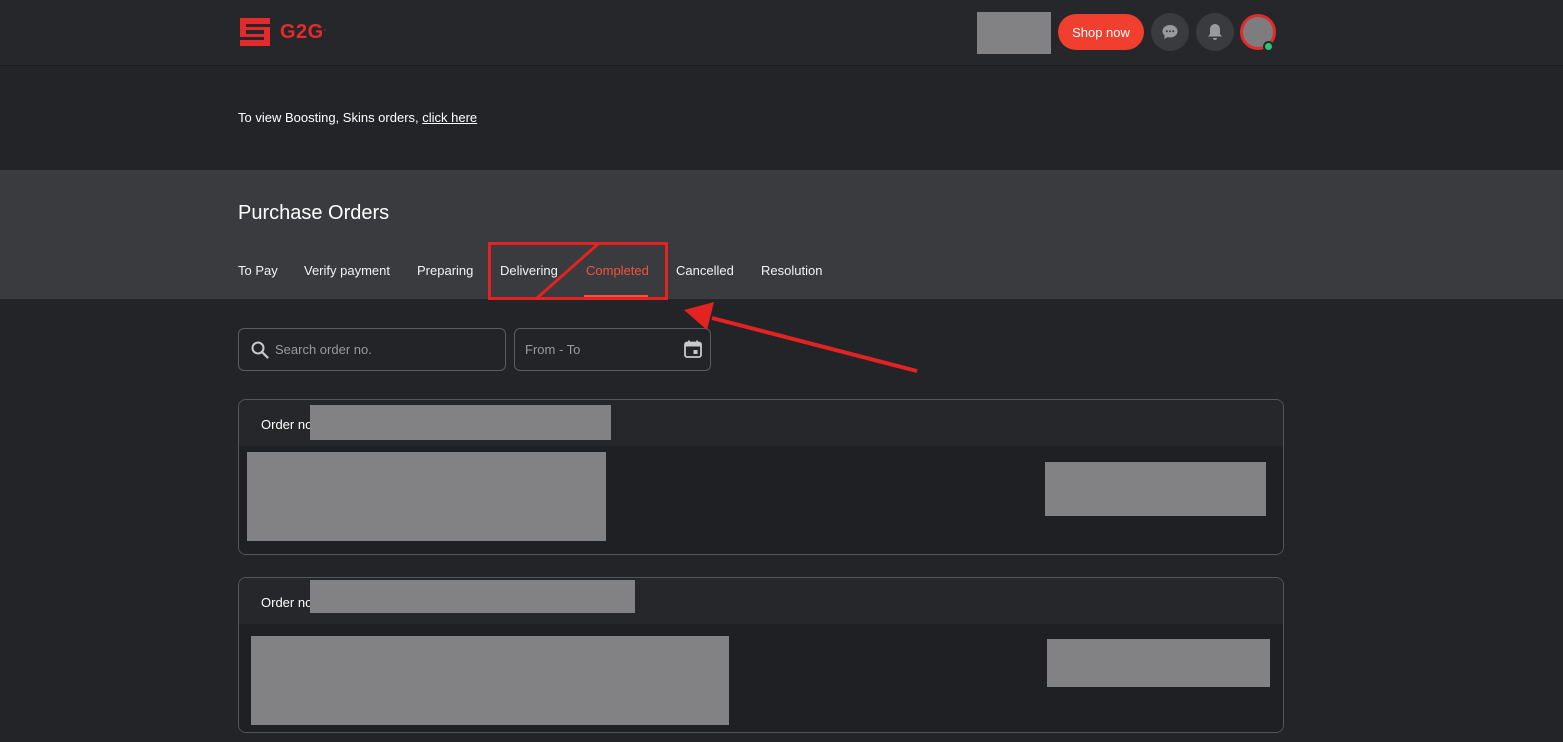 The image size is (1563, 742). What do you see at coordinates (314, 213) in the screenshot?
I see `page-title: Purchase Orders` at bounding box center [314, 213].